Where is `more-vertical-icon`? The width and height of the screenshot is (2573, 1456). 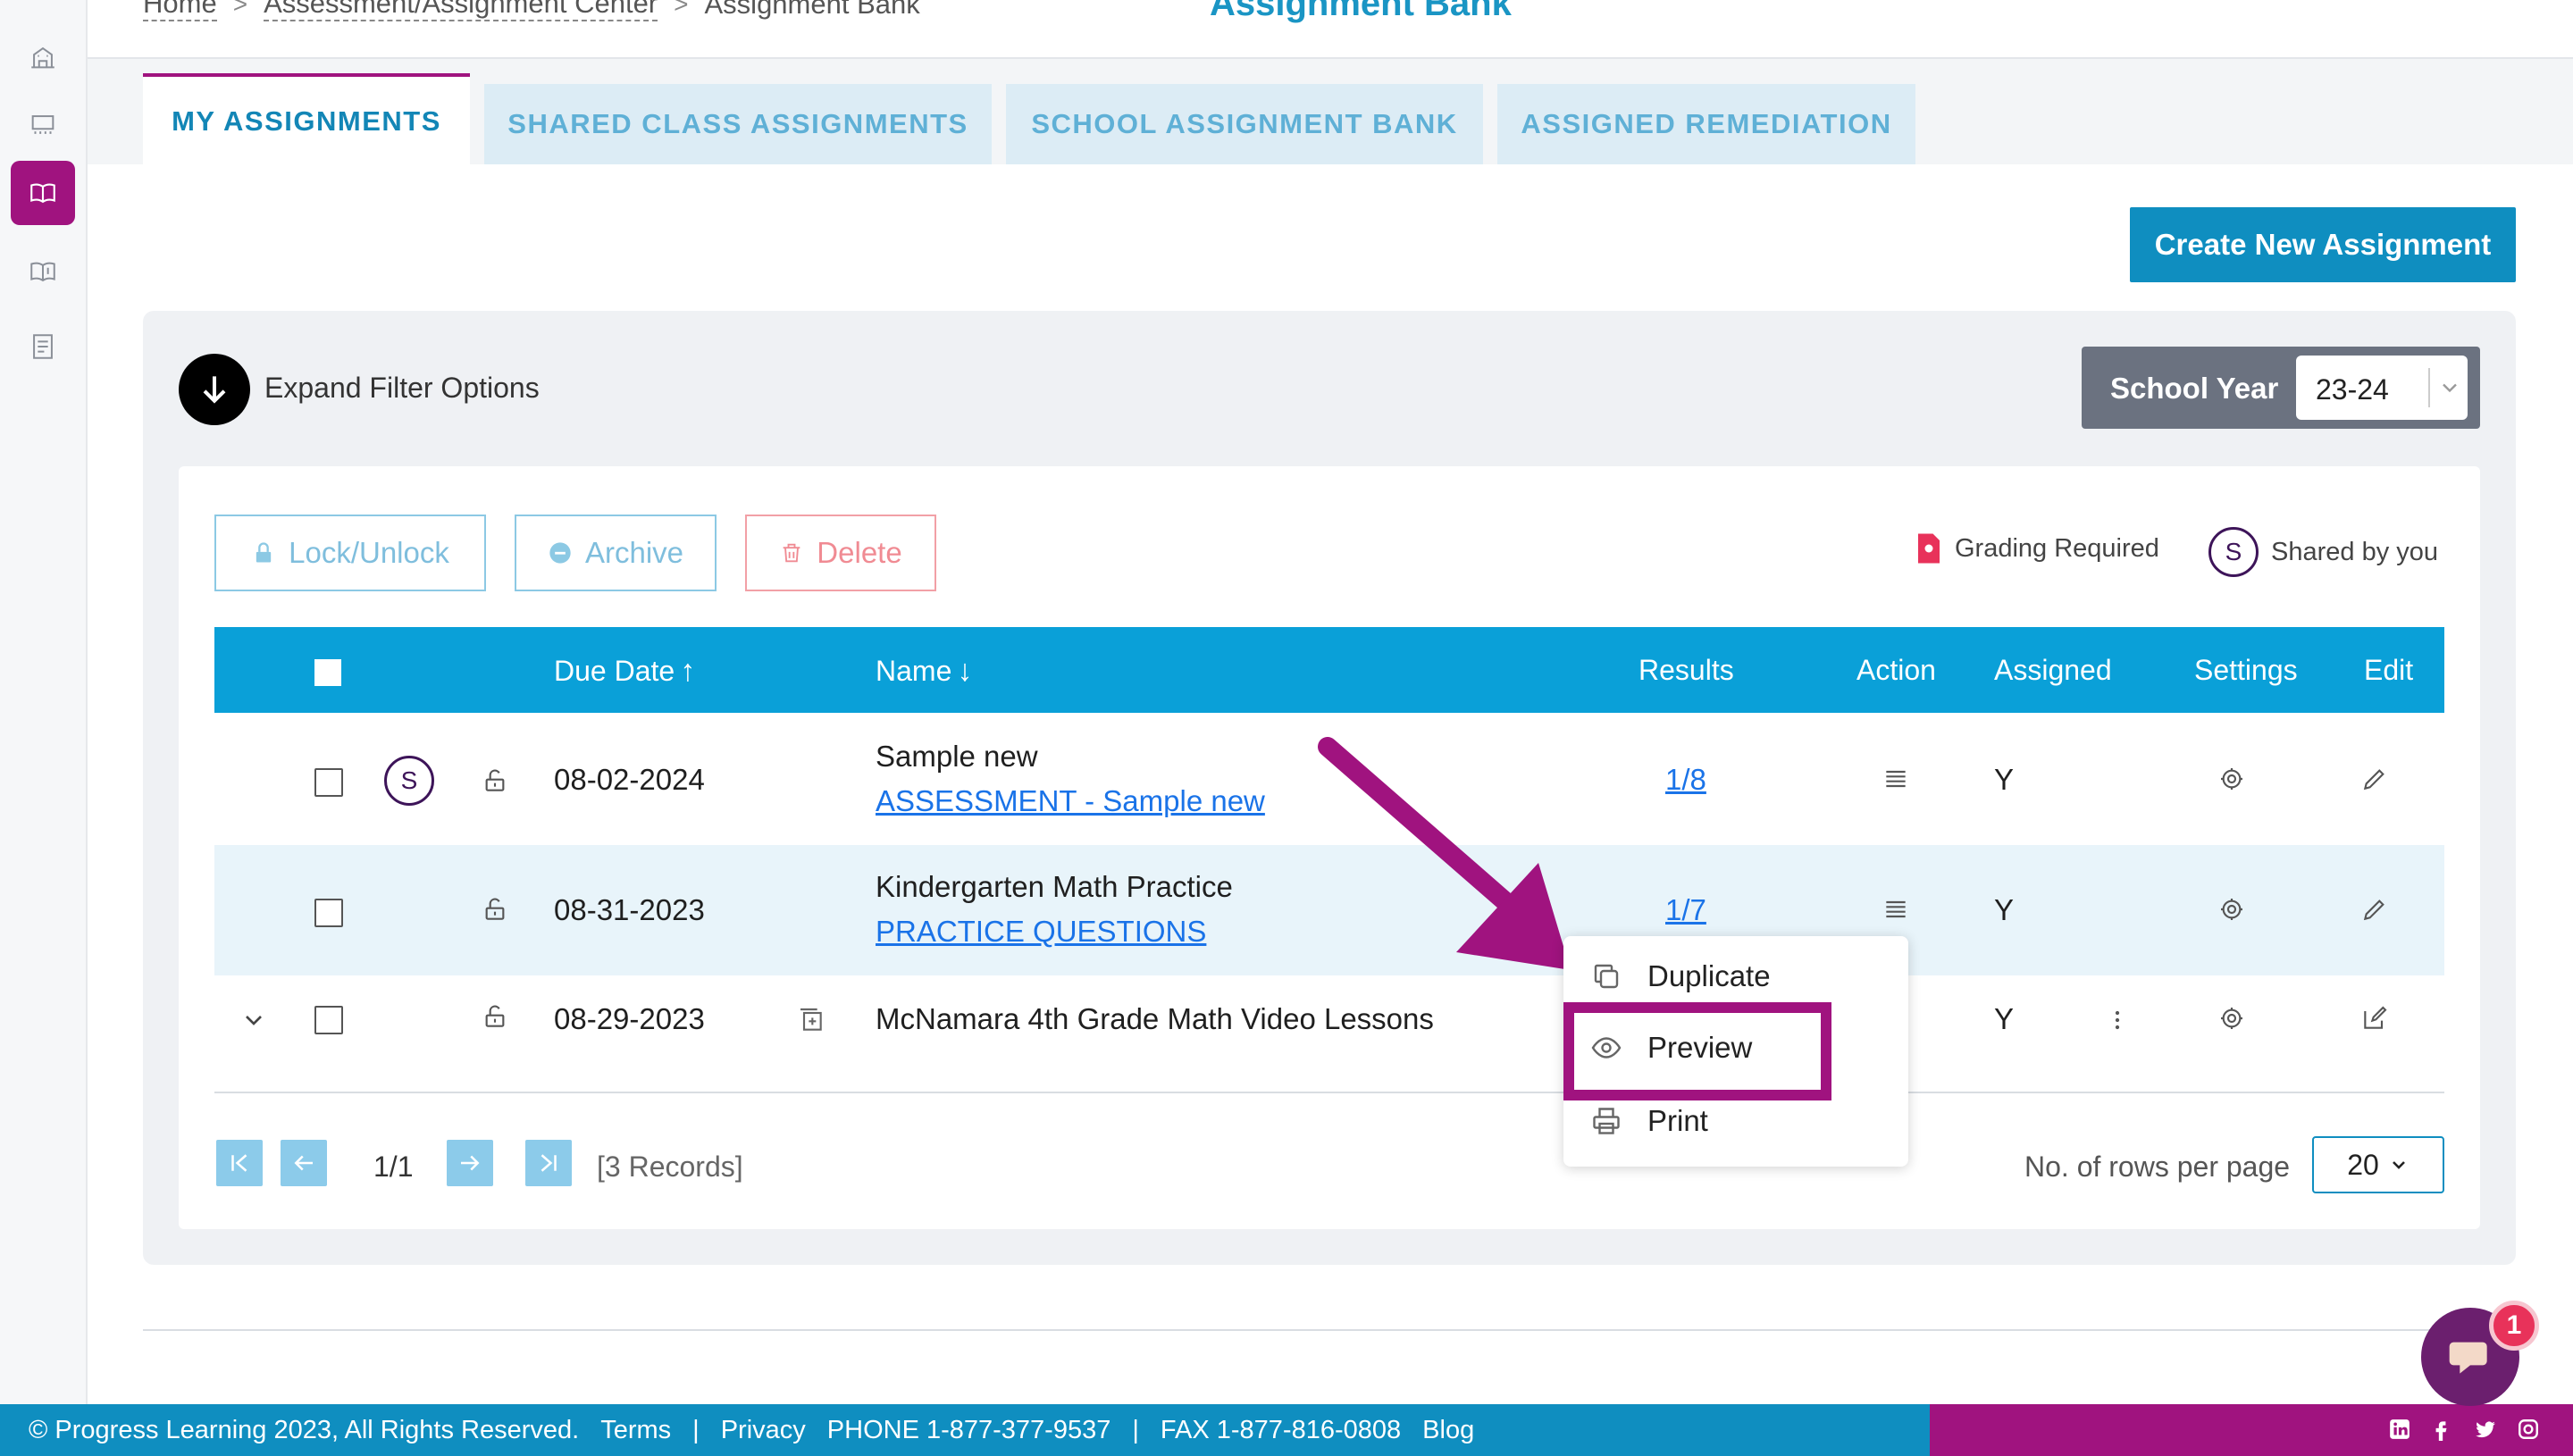
more-vertical-icon is located at coordinates (2117, 1020).